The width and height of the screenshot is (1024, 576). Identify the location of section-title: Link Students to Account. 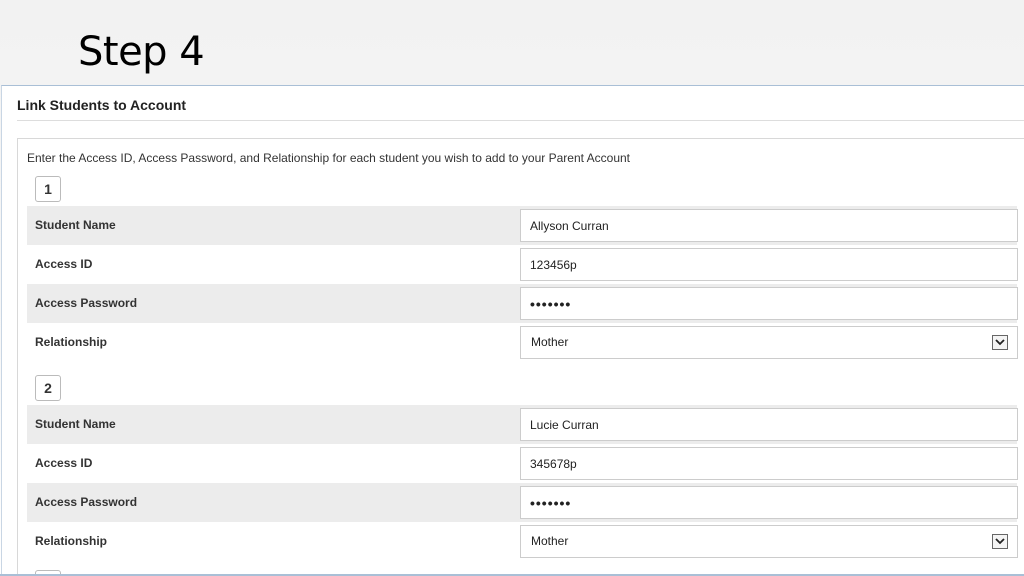
(102, 105).